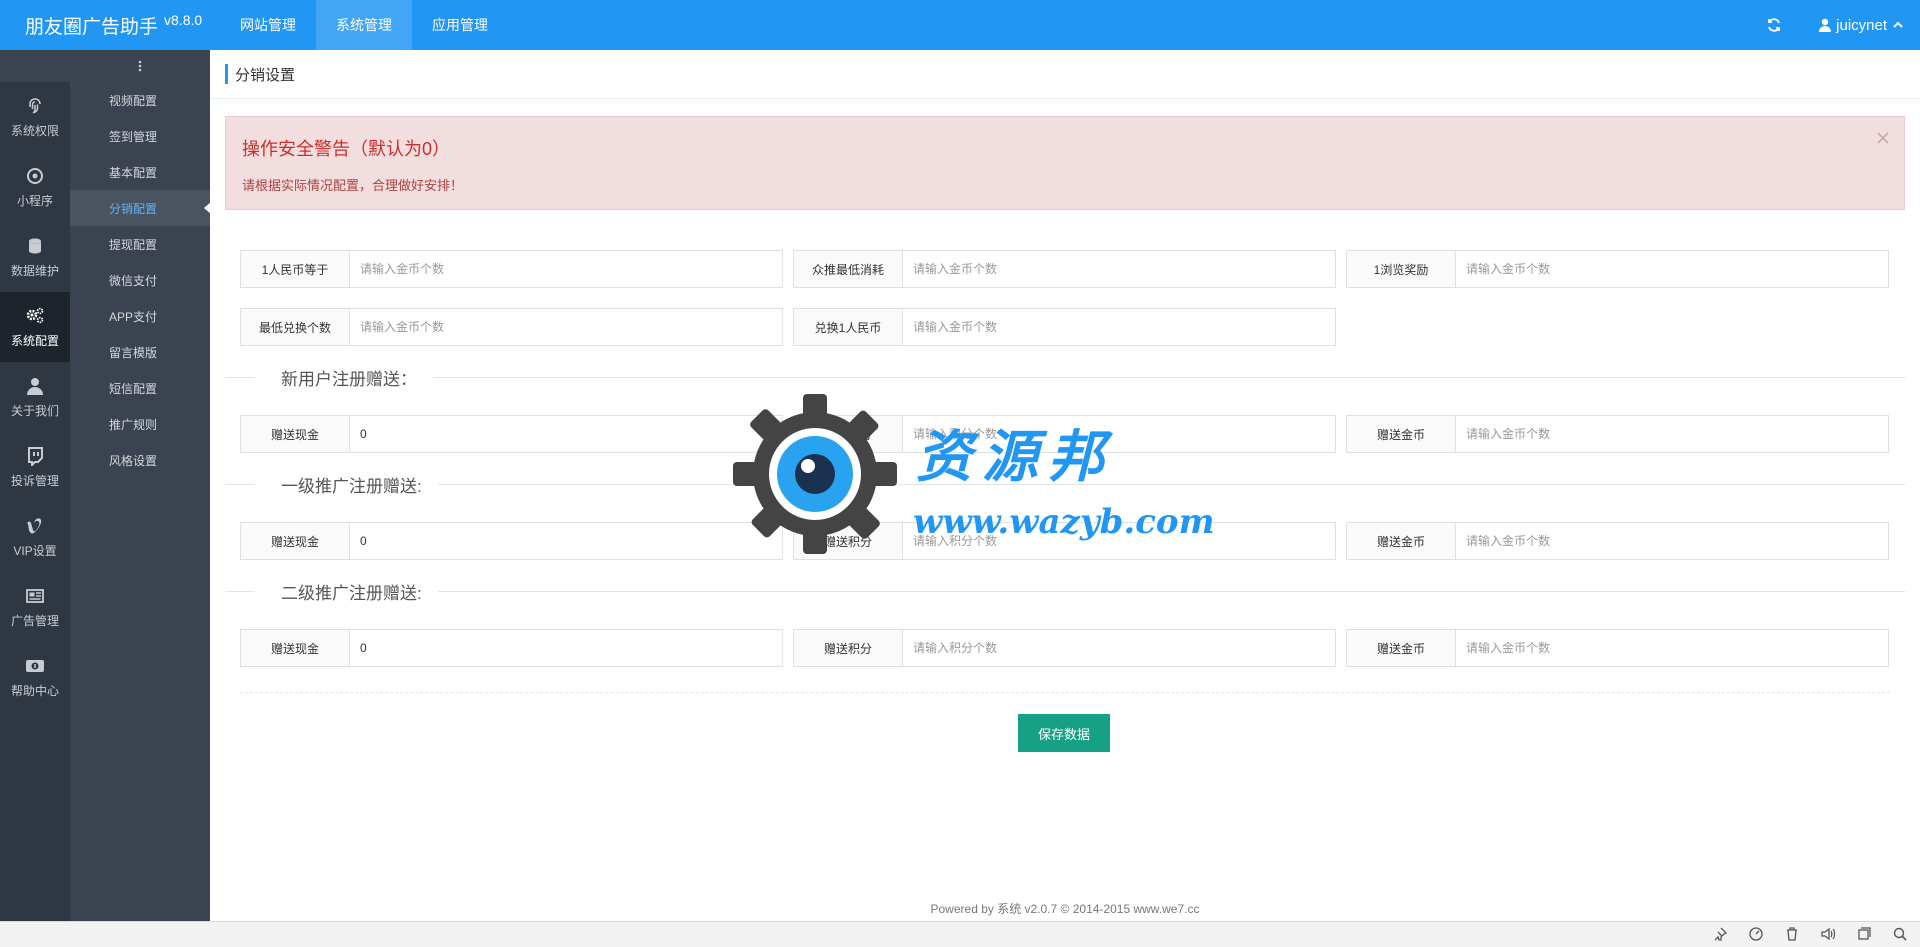  I want to click on field-rmb-to-coins: 1人民币等于, so click(511, 269).